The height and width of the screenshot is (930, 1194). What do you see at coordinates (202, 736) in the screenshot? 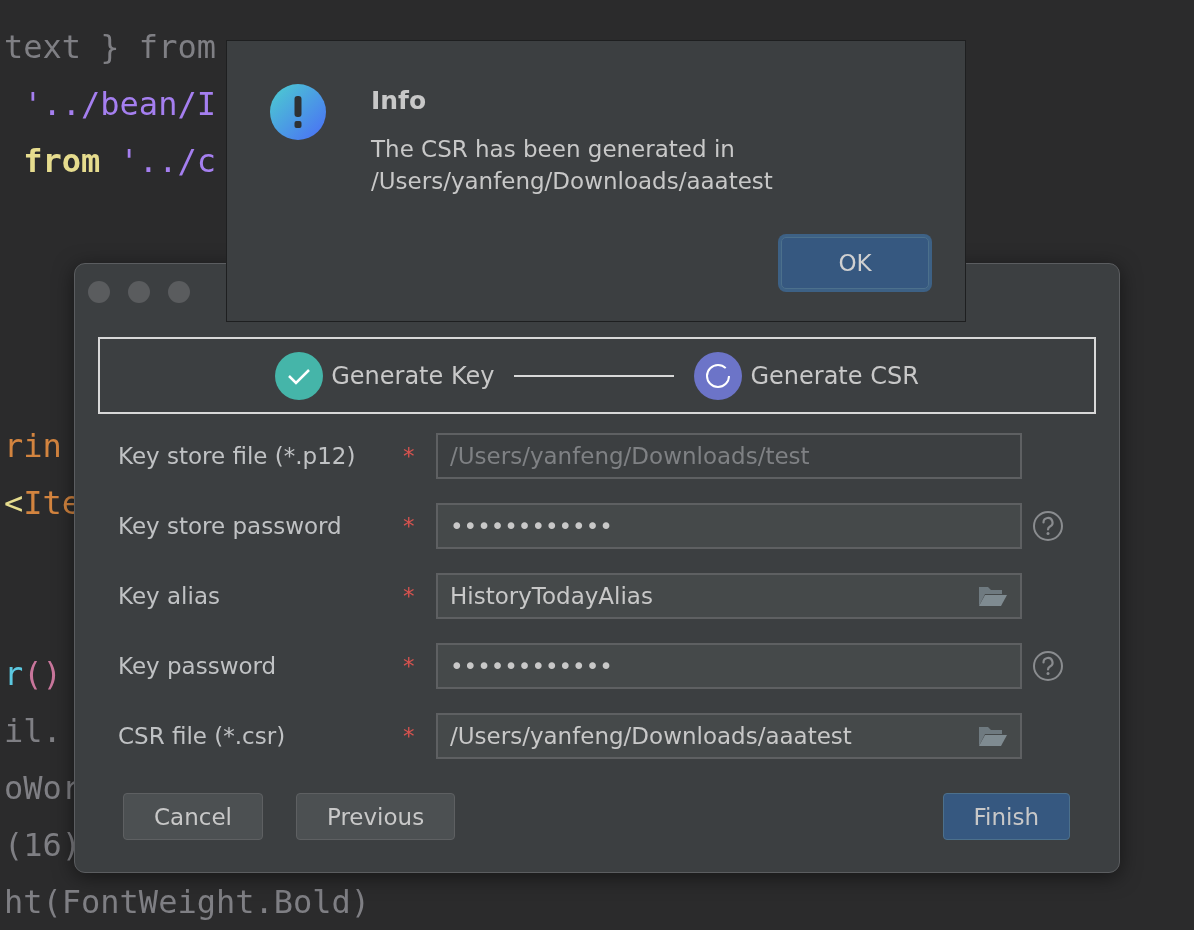
I see `field-label: CSR file (*.csr)` at bounding box center [202, 736].